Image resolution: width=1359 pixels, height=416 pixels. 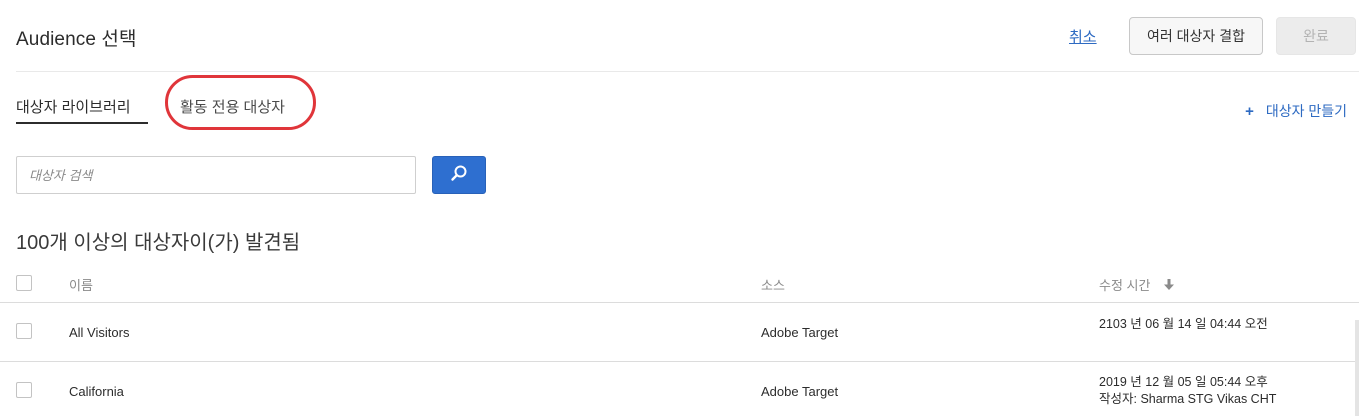 What do you see at coordinates (679, 285) in the screenshot?
I see `table-header: 이름 소스 수정 시간` at bounding box center [679, 285].